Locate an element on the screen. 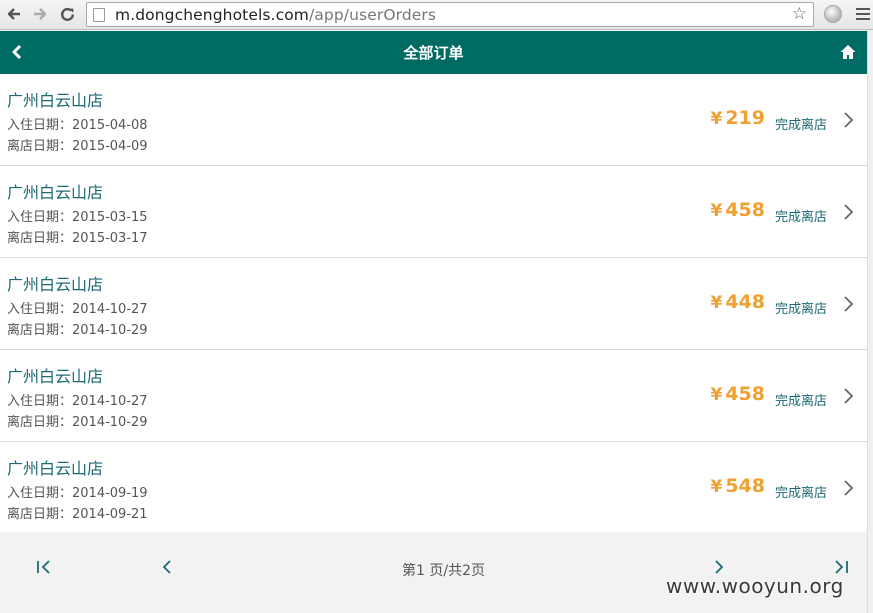  checkin-date: 入住日期：2015-04-08 is located at coordinates (77, 125).